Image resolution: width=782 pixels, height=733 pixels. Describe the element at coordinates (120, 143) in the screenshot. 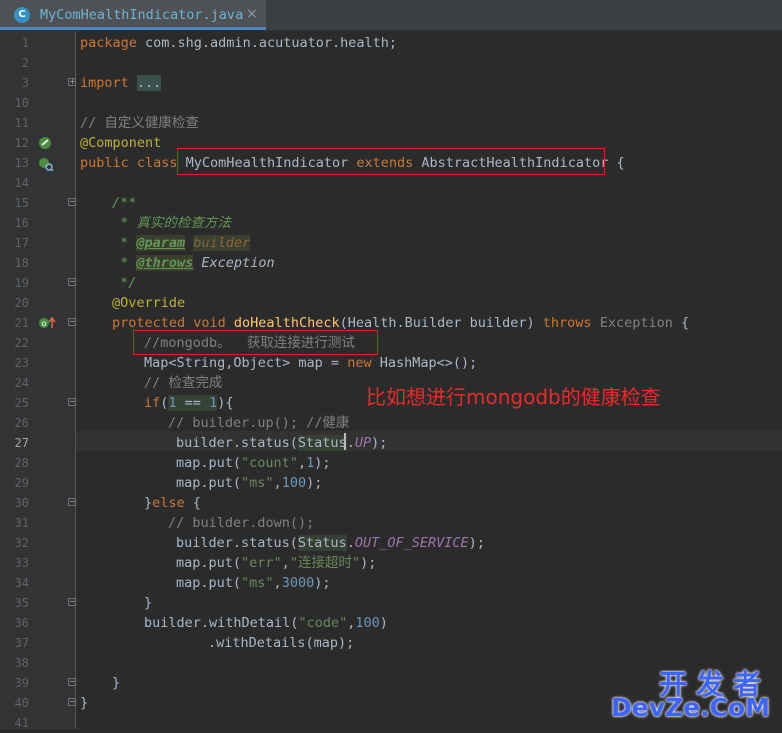

I see `code-text: @Component` at that location.